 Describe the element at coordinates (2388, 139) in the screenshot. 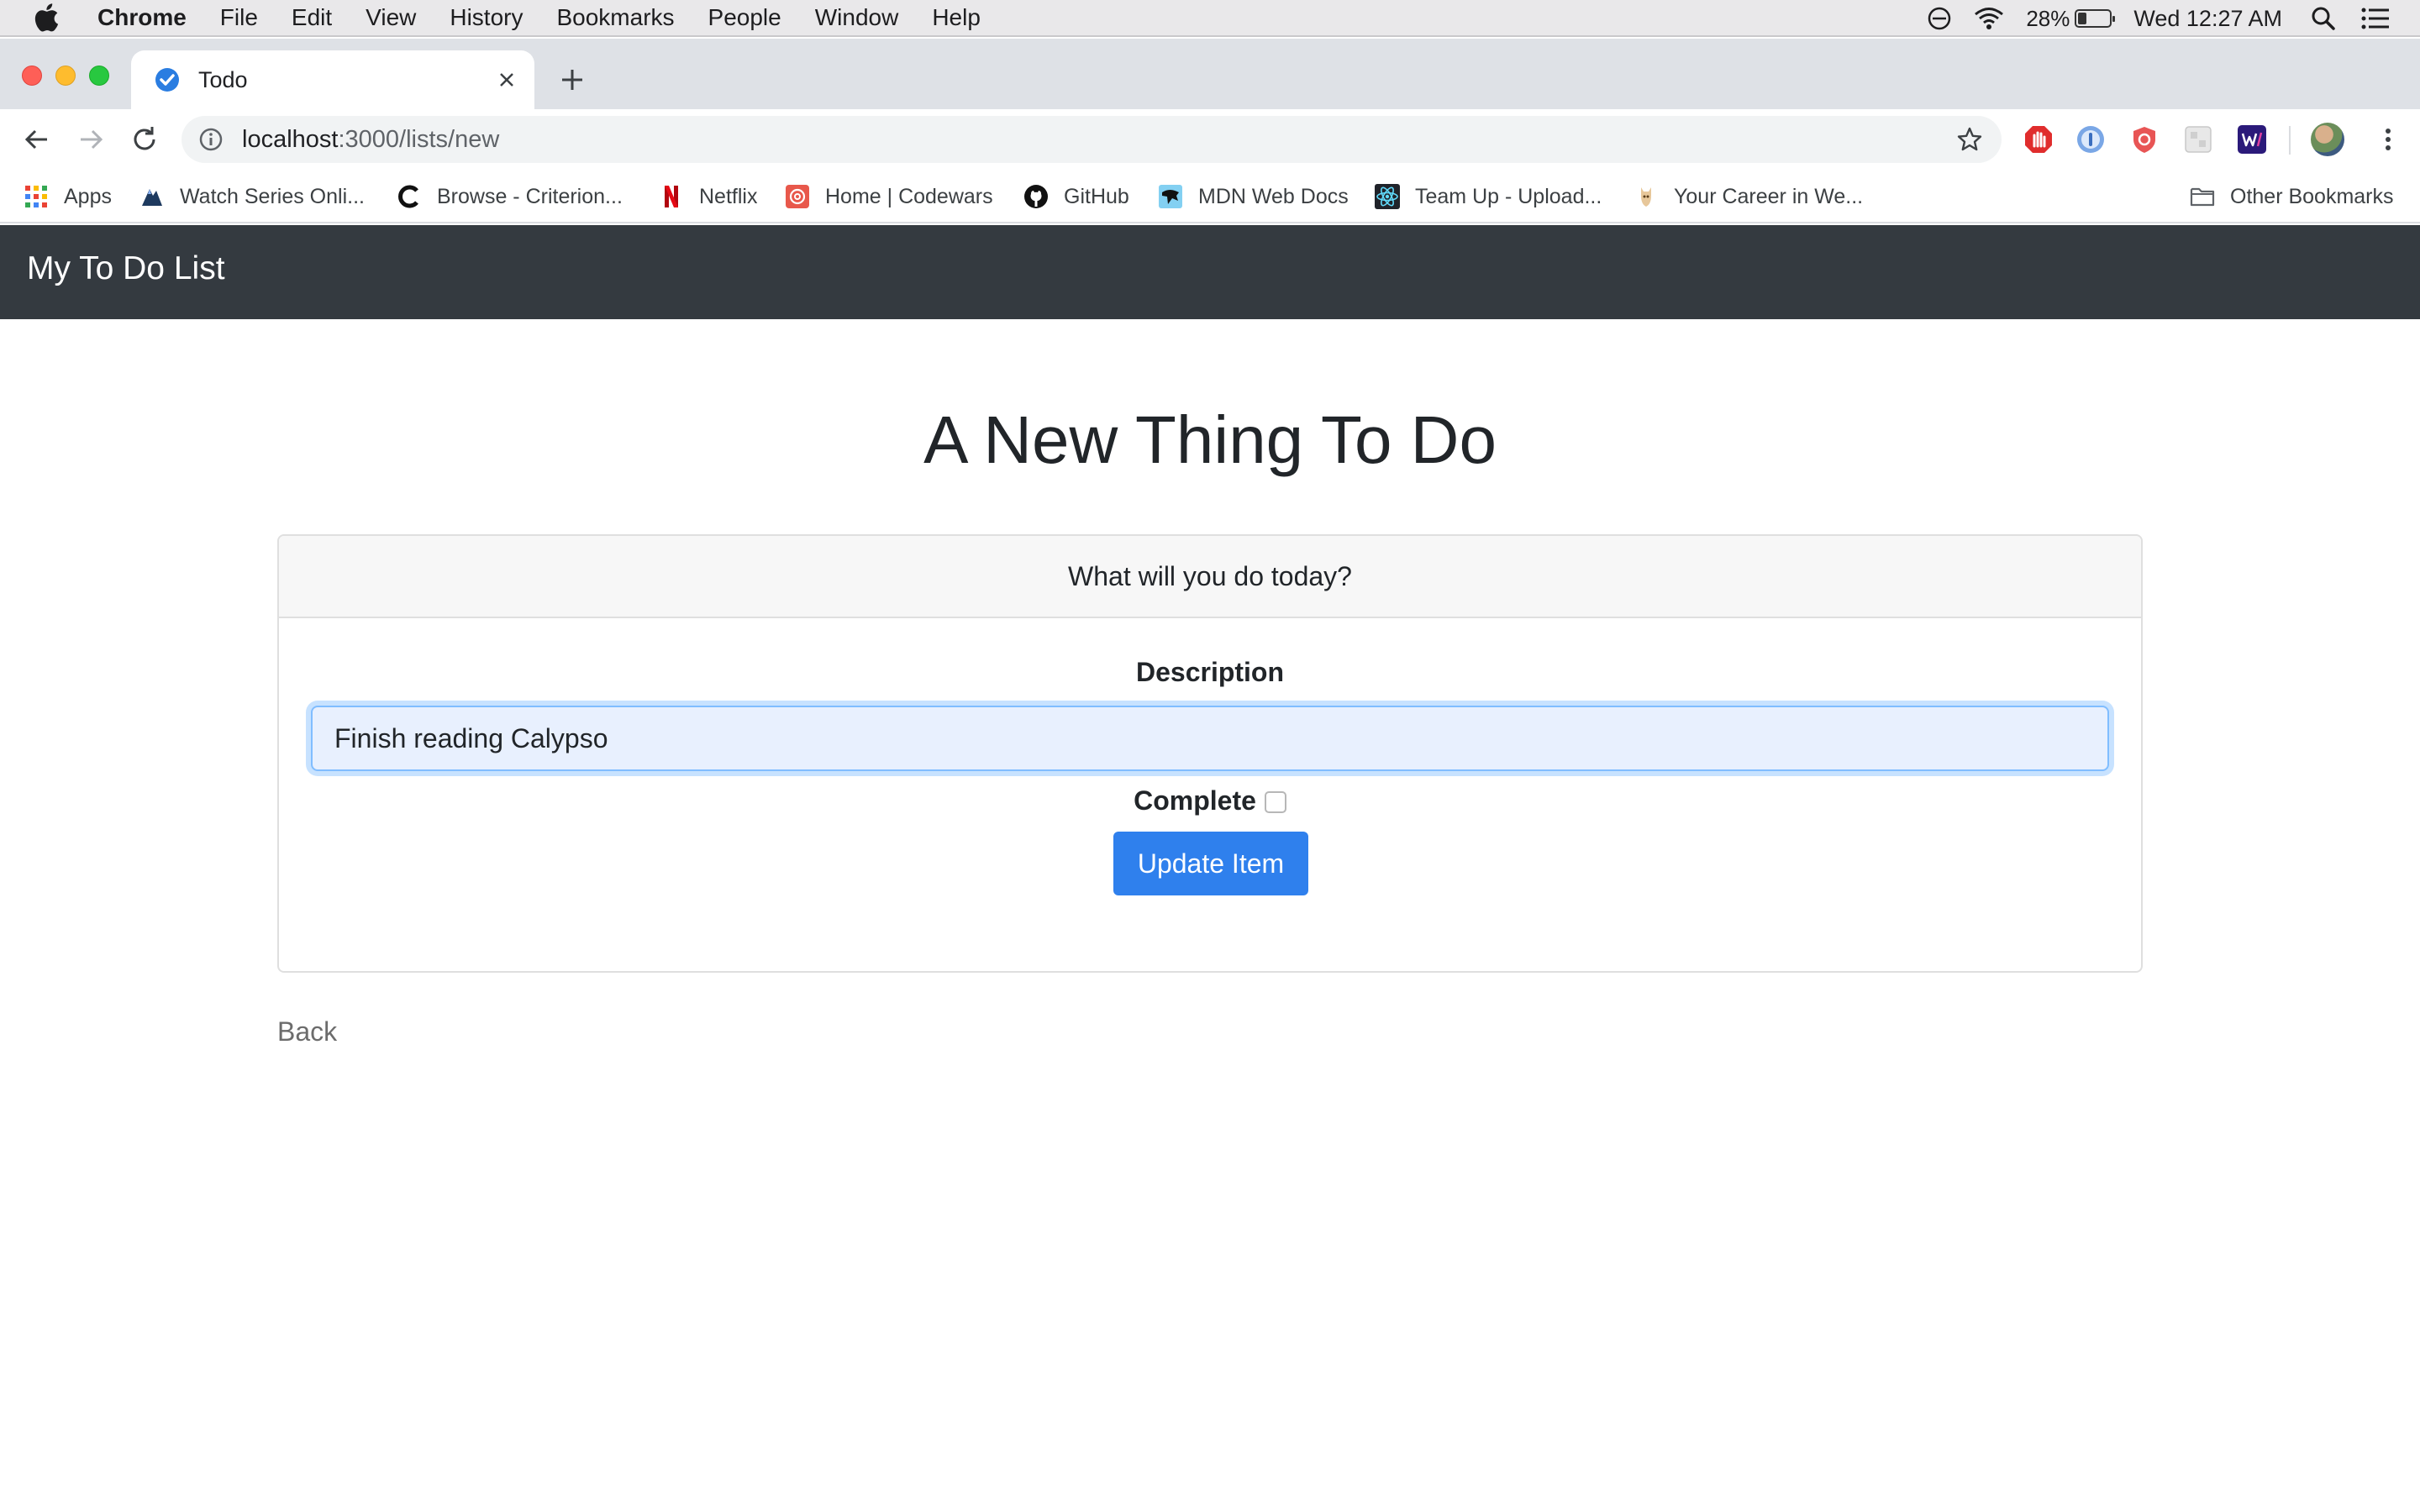

I see `chrome-menu-icon` at that location.